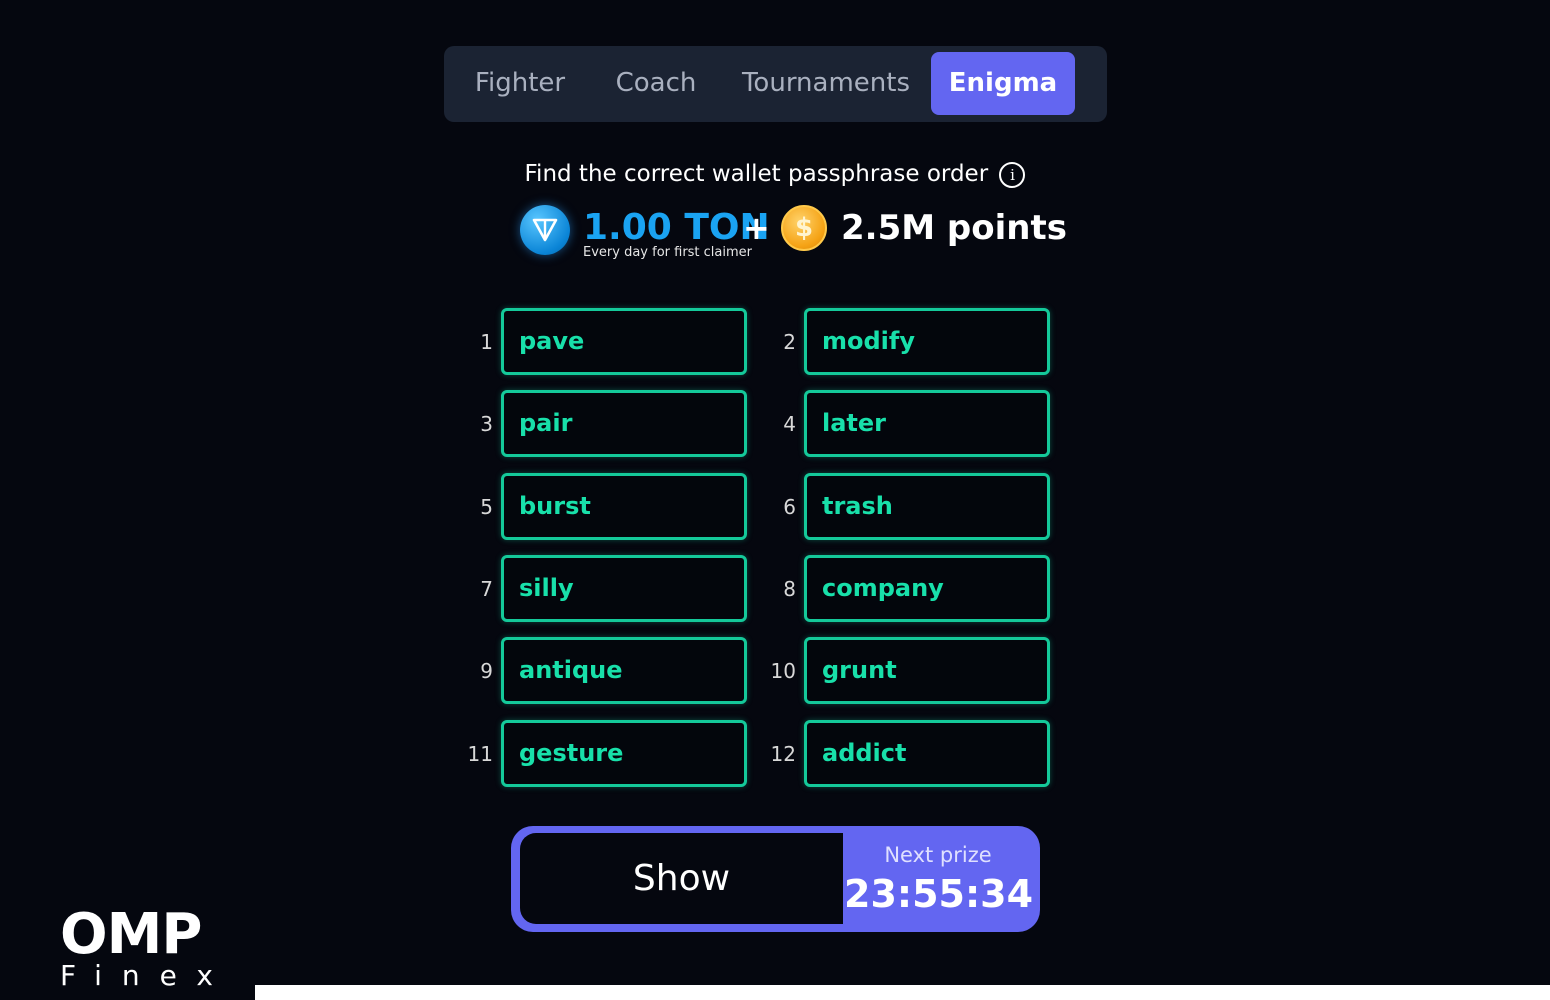 The width and height of the screenshot is (1550, 1000). What do you see at coordinates (939, 894) in the screenshot?
I see `next-prize-countdown: 23:55:34` at bounding box center [939, 894].